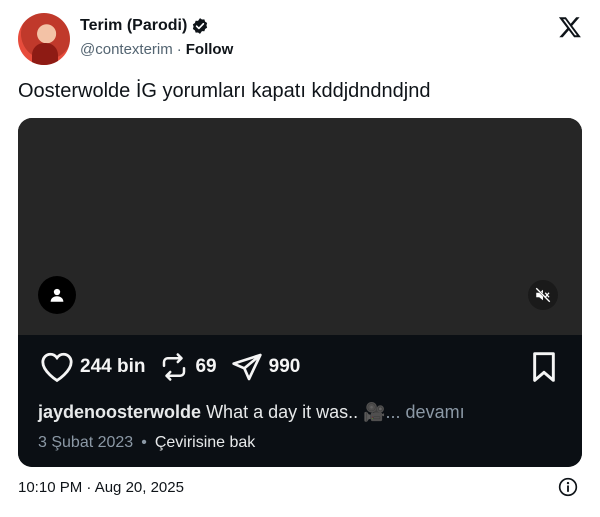  I want to click on caption-more-link: ... devamı, so click(425, 412).